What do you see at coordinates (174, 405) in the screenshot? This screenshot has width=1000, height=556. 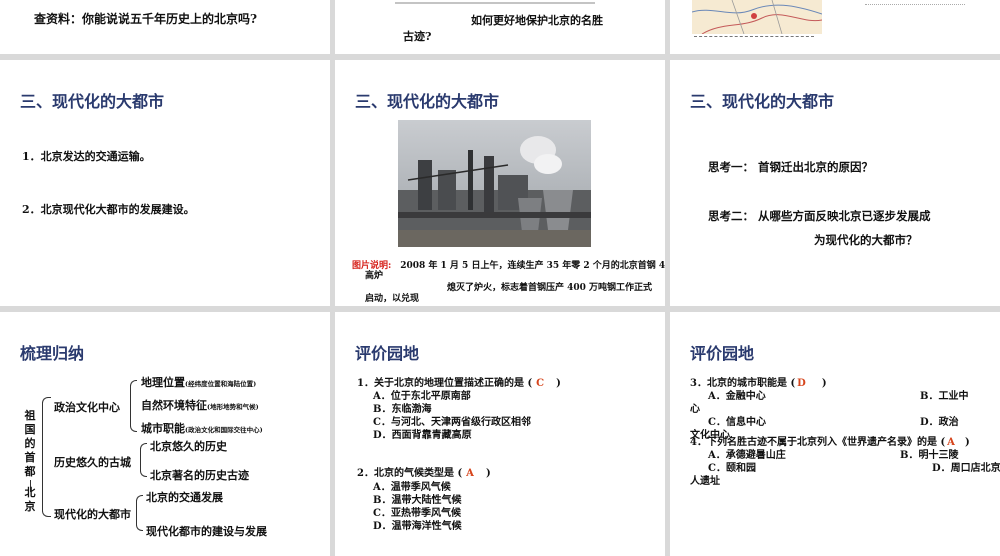 I see `b1-item-2-main: 自然环境特征` at bounding box center [174, 405].